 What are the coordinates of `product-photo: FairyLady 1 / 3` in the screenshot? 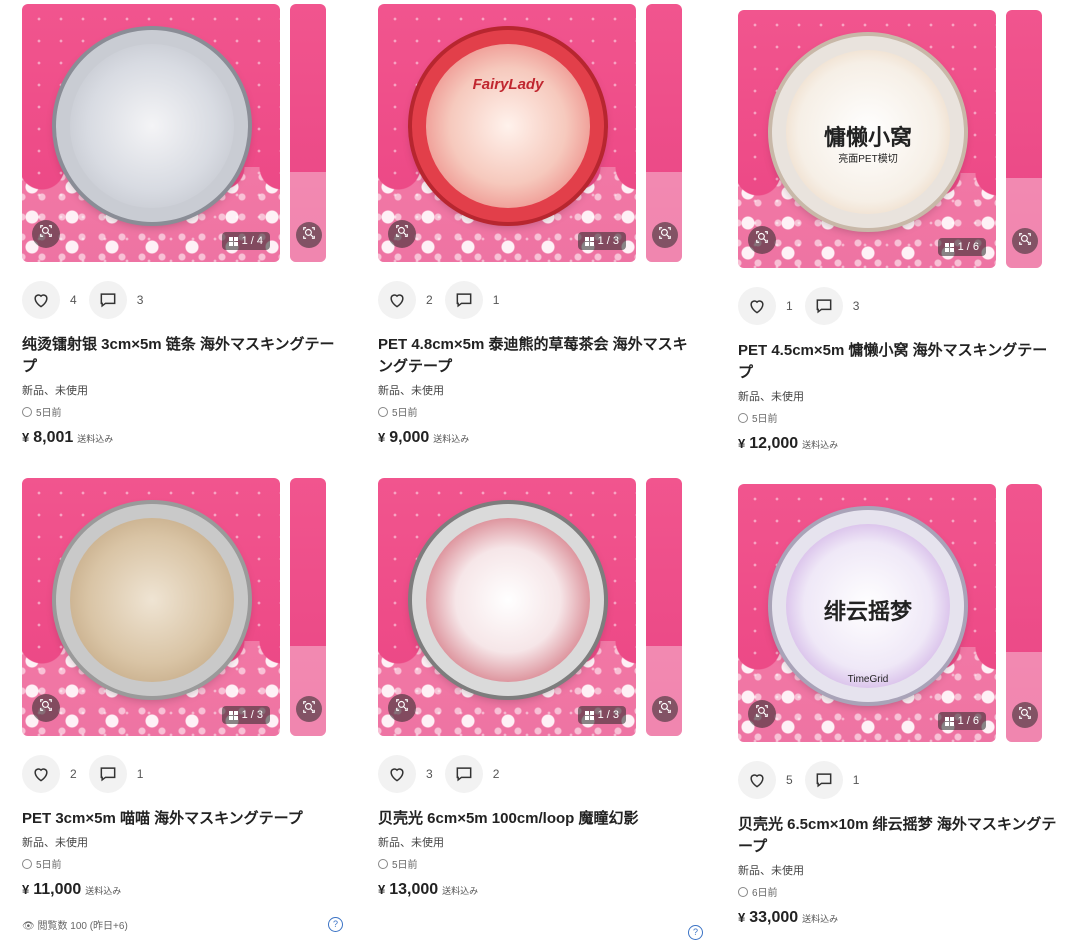 It's located at (507, 133).